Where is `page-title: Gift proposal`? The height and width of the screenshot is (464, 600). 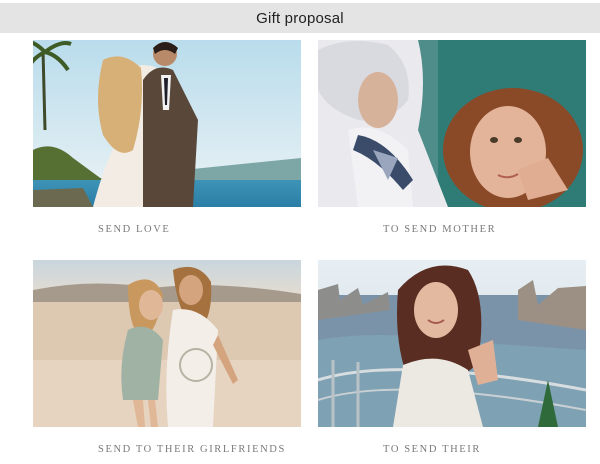
page-title: Gift proposal is located at coordinates (300, 18).